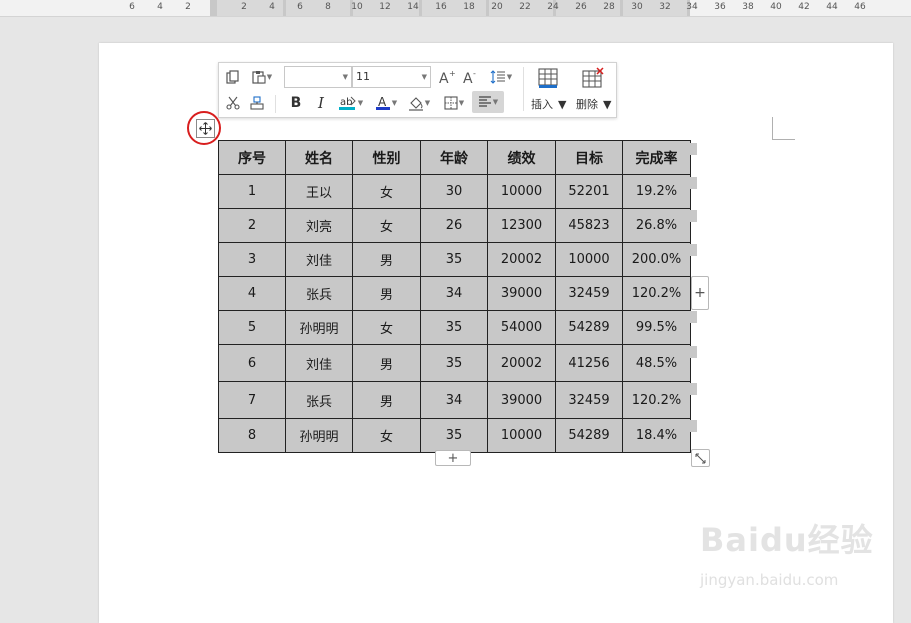  Describe the element at coordinates (252, 327) in the screenshot. I see `table-cell: 5` at that location.